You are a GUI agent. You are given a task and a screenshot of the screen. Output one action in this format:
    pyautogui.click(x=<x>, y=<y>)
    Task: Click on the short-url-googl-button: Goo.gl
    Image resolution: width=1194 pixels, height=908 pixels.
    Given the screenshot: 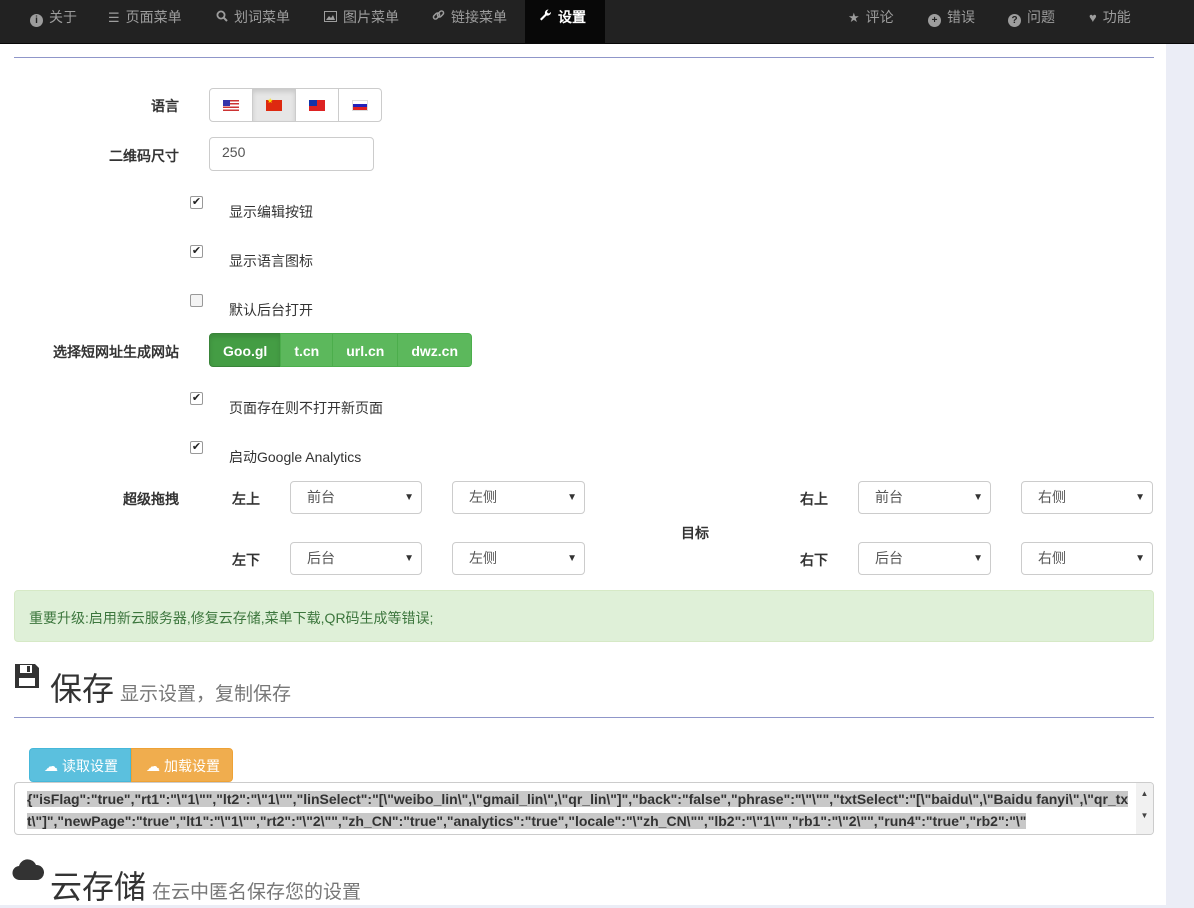 What is the action you would take?
    pyautogui.click(x=245, y=350)
    